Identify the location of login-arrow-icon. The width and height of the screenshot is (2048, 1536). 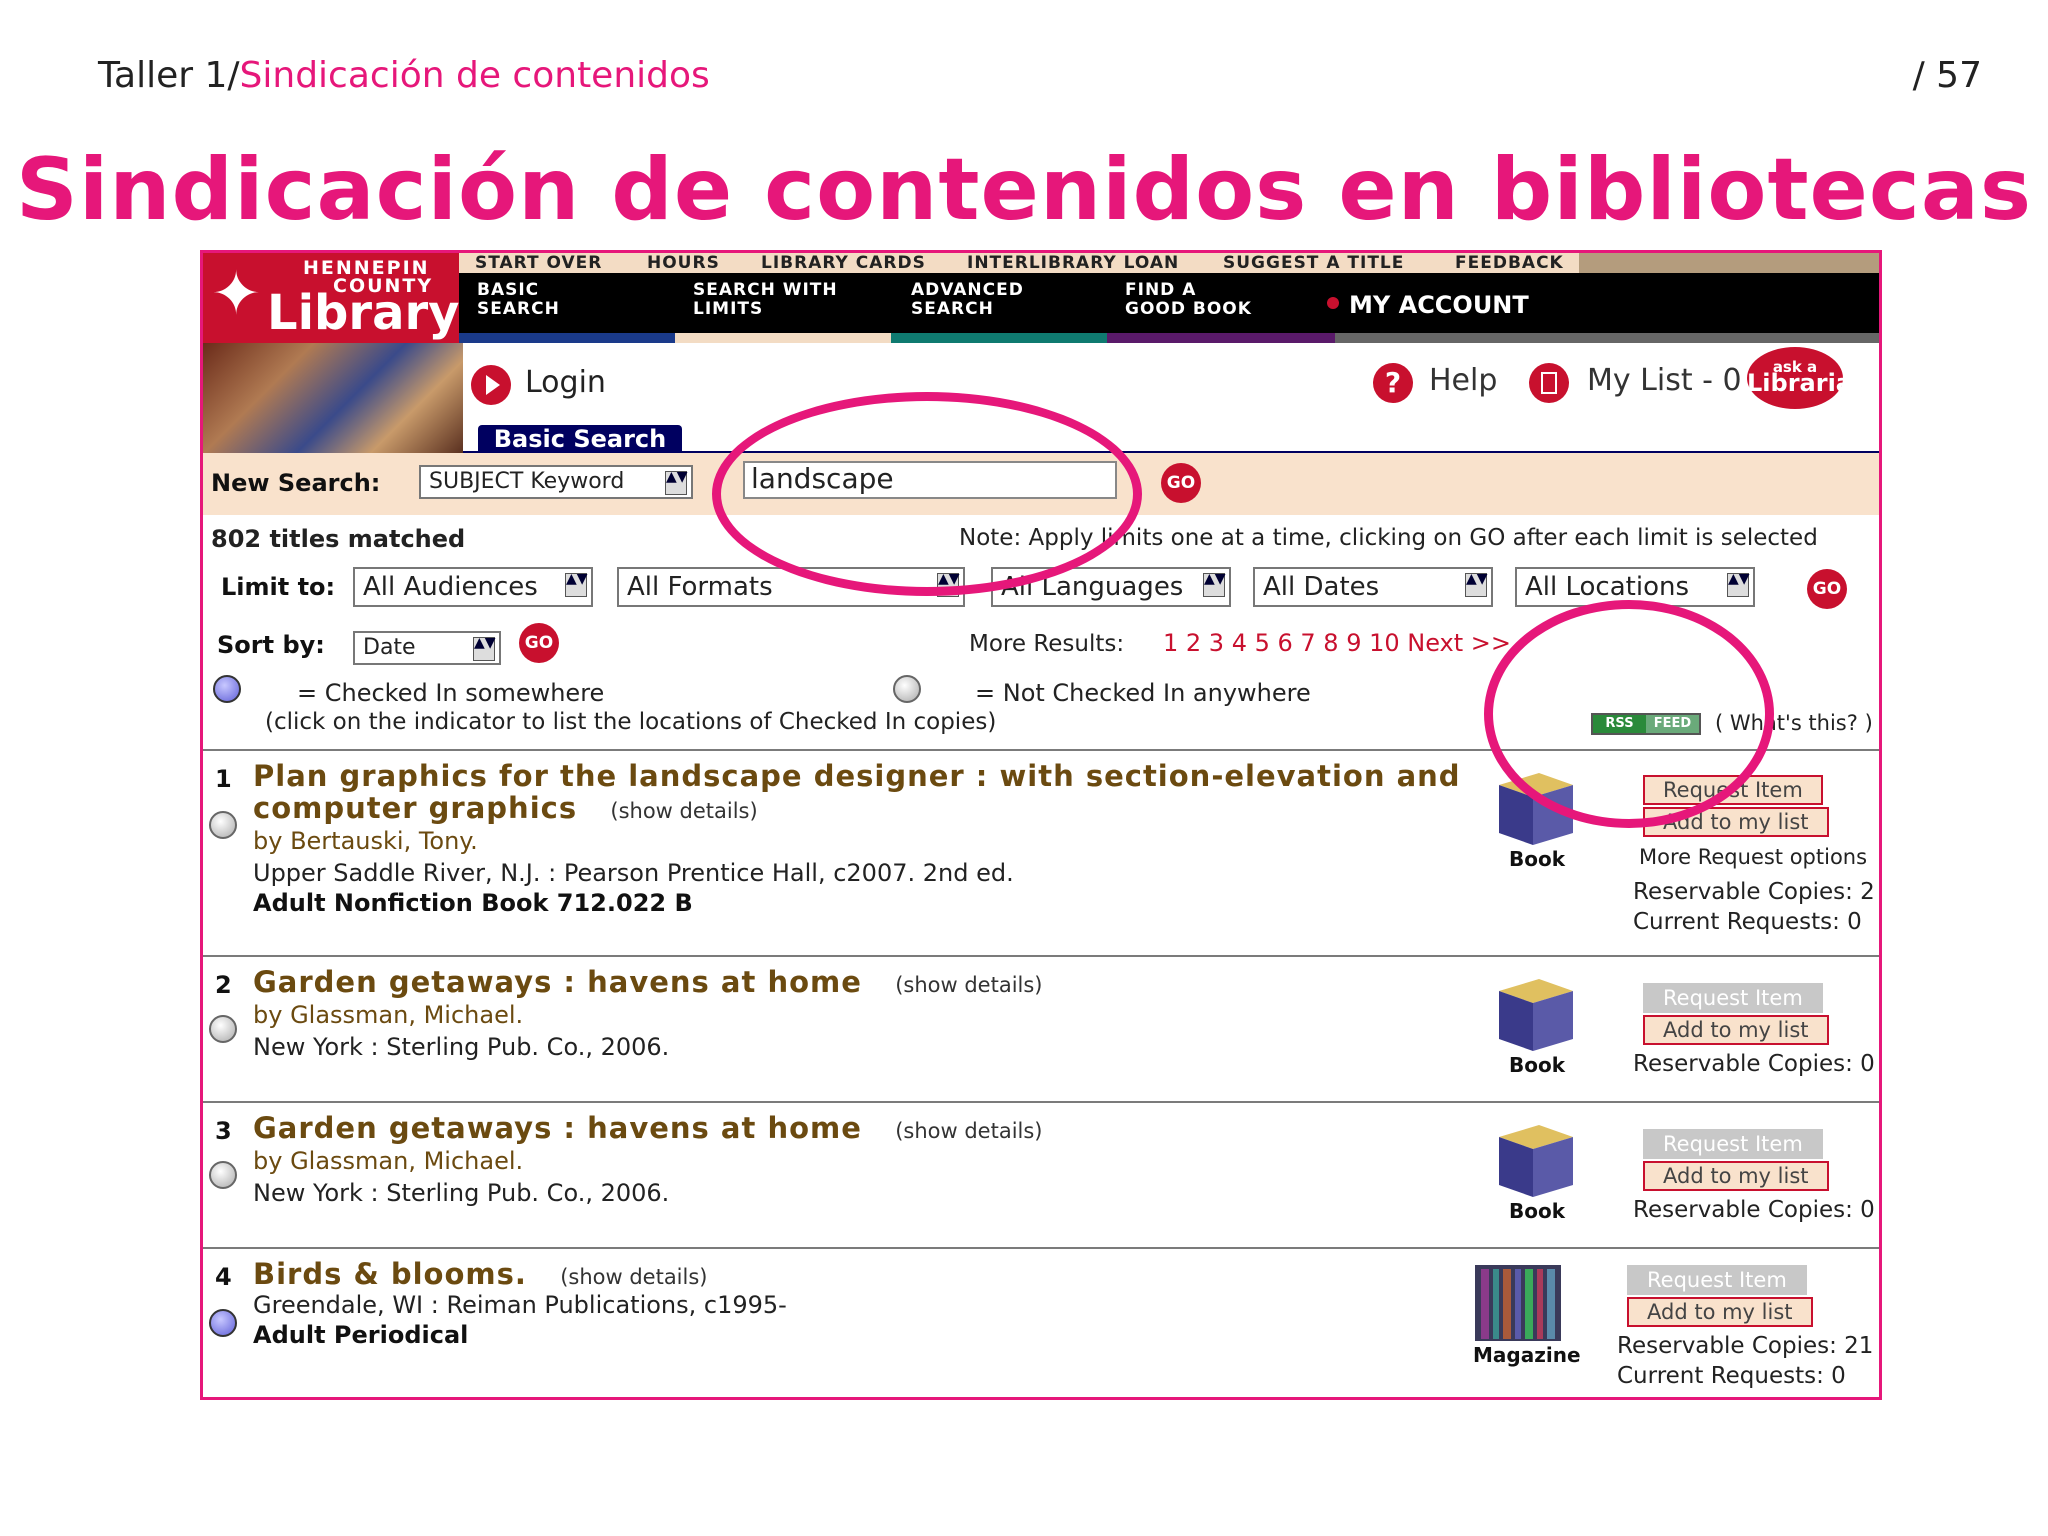
(491, 385).